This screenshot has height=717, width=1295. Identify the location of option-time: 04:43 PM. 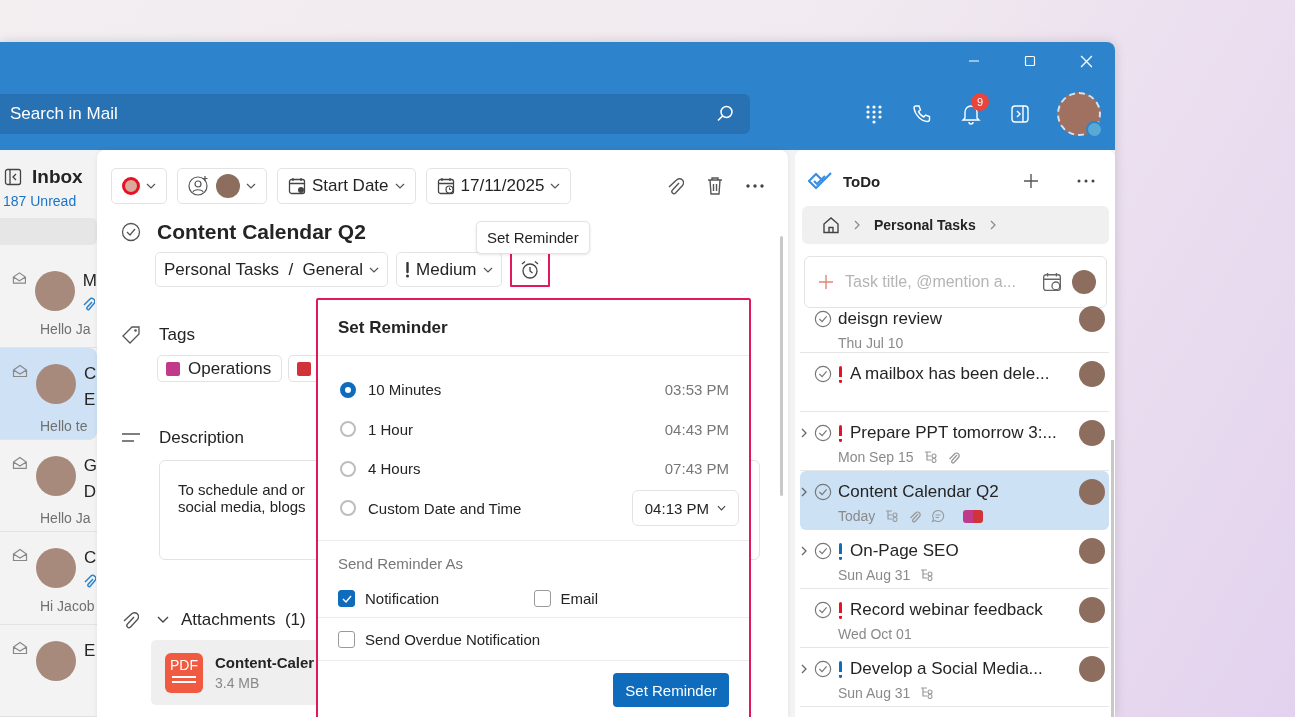
(696, 429).